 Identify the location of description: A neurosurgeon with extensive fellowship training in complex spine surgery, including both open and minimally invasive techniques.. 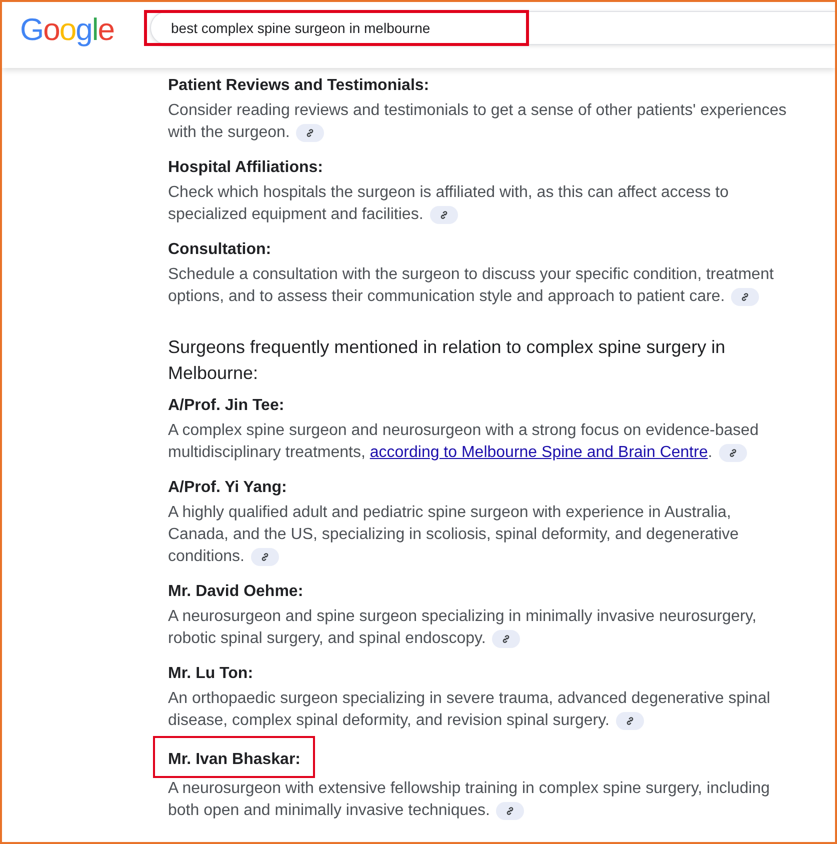
(469, 800).